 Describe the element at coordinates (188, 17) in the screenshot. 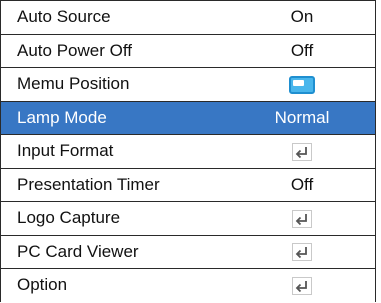

I see `menu-item-auto-source: Auto Source On` at that location.